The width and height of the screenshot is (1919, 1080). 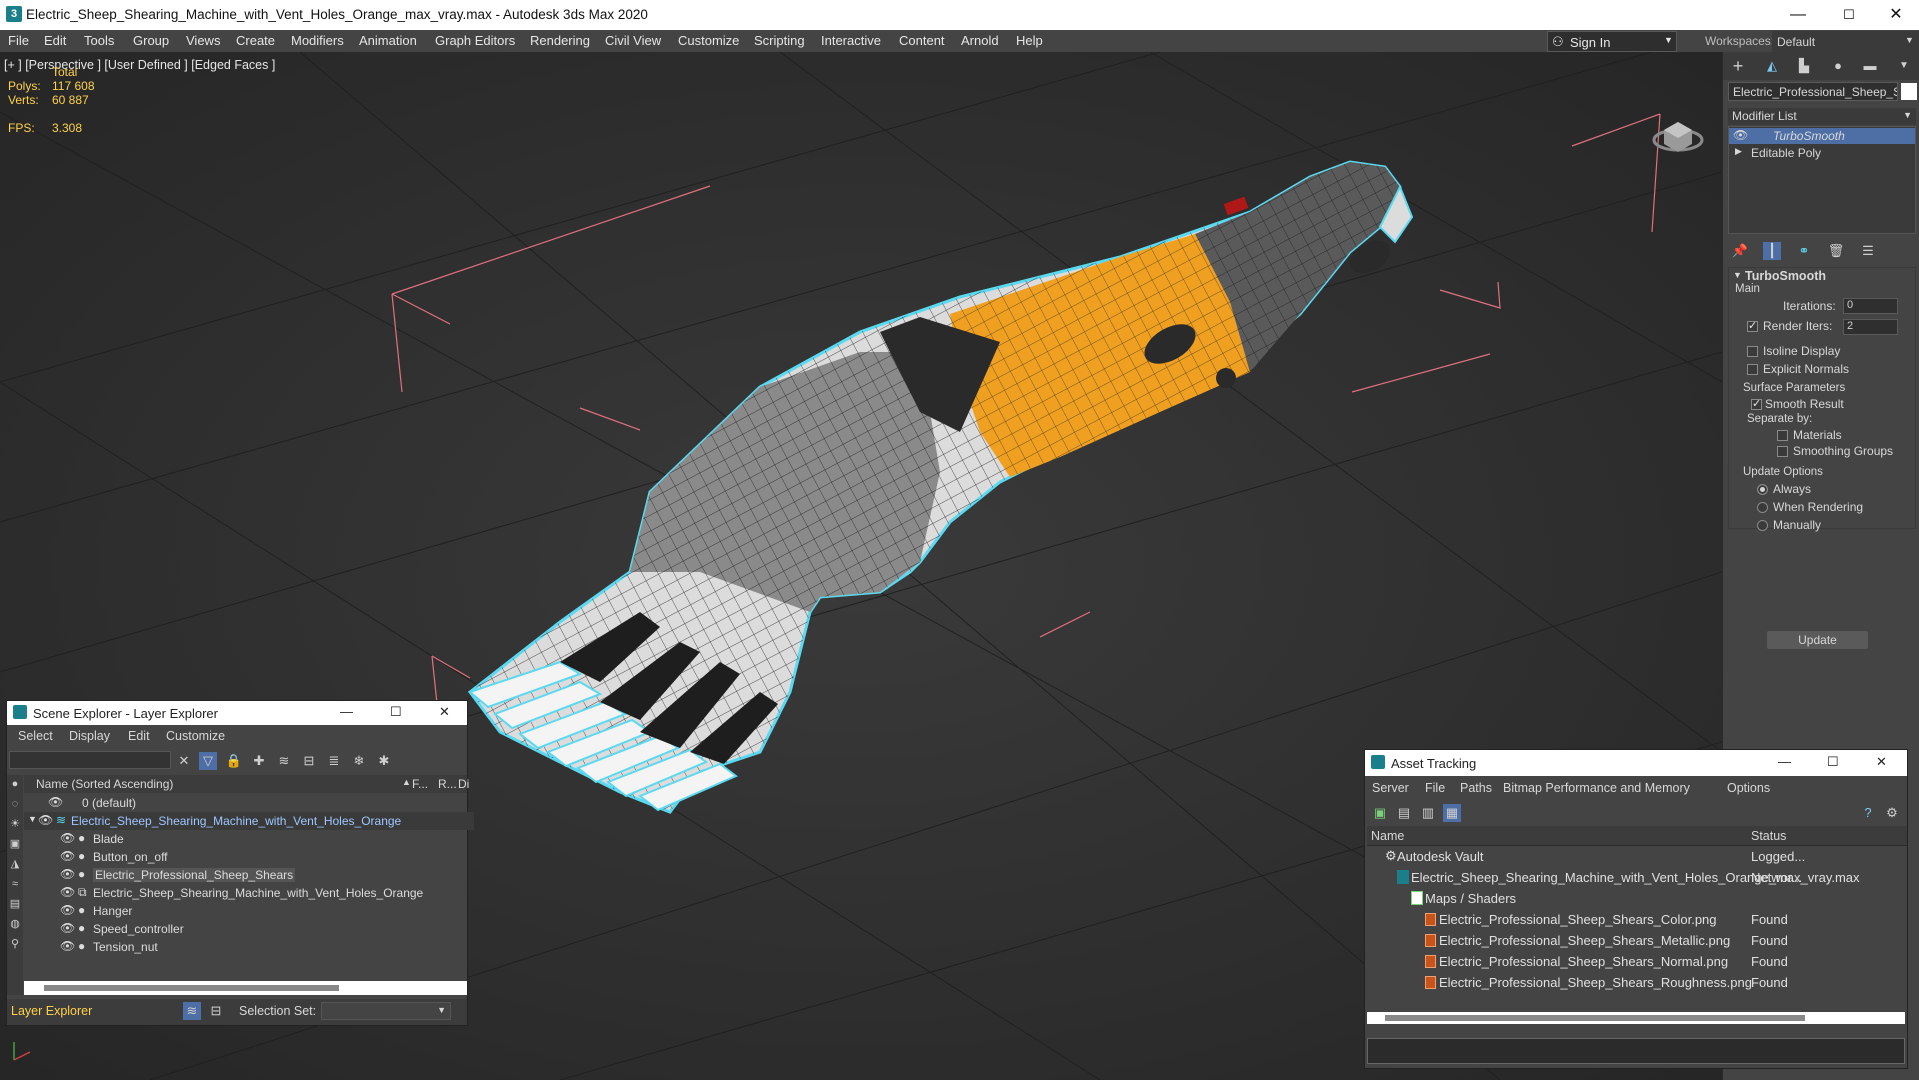 What do you see at coordinates (1738, 66) in the screenshot?
I see `create-tab-icon: +` at bounding box center [1738, 66].